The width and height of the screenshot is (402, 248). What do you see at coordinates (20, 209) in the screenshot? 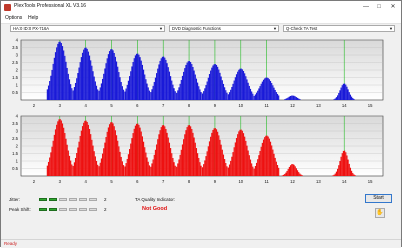
I see `peak-shift-label: Peak Shift:` at bounding box center [20, 209].